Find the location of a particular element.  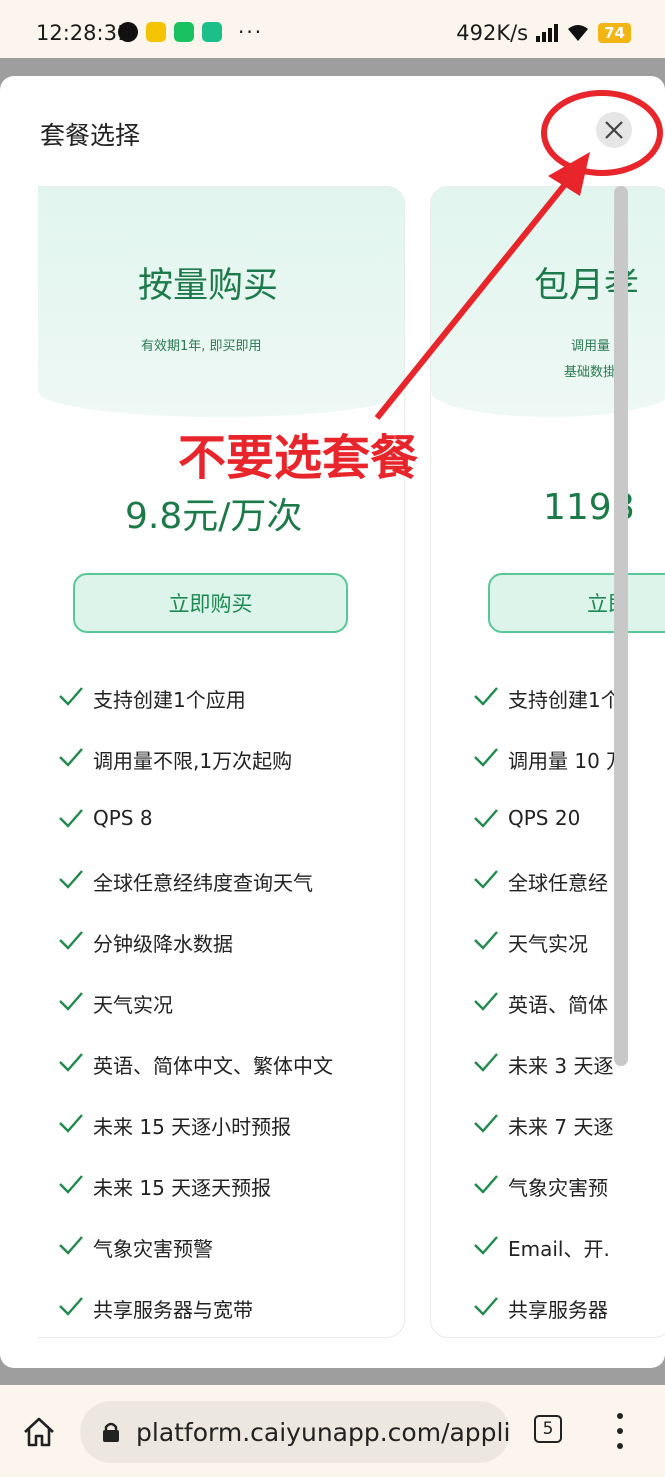

address-bar: platform.caiyunapp.com/applica is located at coordinates (295, 1432).